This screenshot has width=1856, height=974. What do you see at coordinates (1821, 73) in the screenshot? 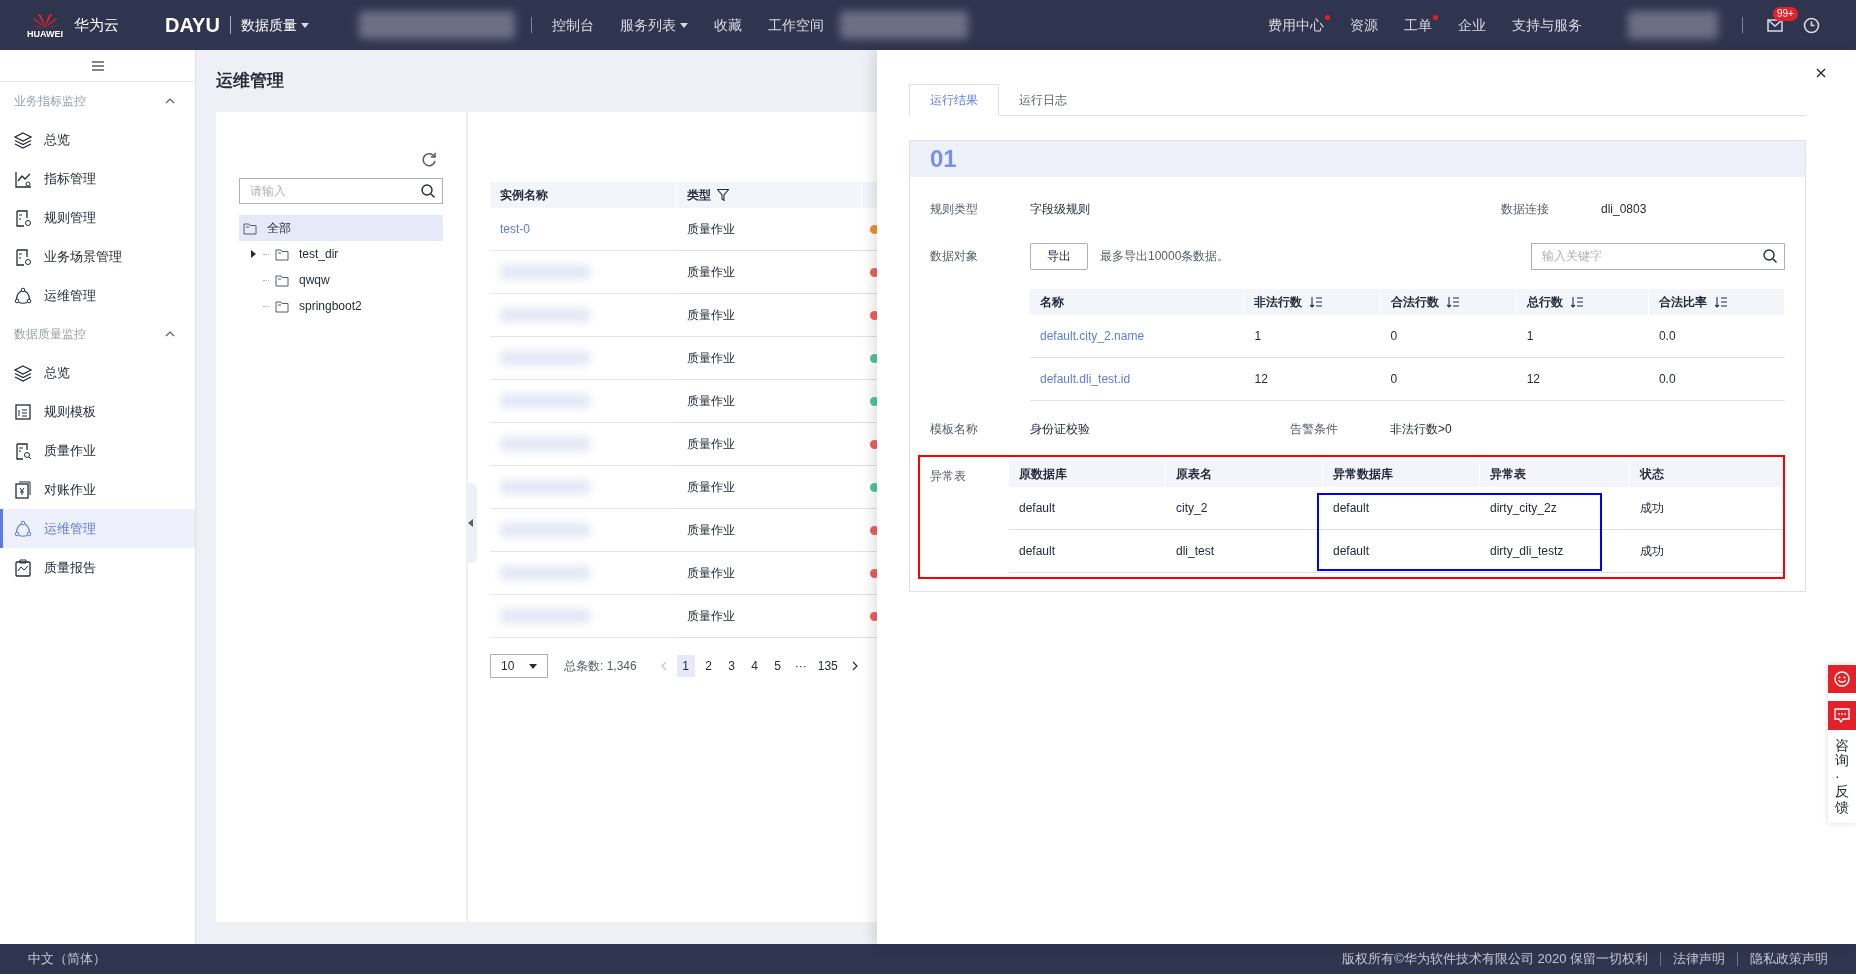
I see `close-button` at bounding box center [1821, 73].